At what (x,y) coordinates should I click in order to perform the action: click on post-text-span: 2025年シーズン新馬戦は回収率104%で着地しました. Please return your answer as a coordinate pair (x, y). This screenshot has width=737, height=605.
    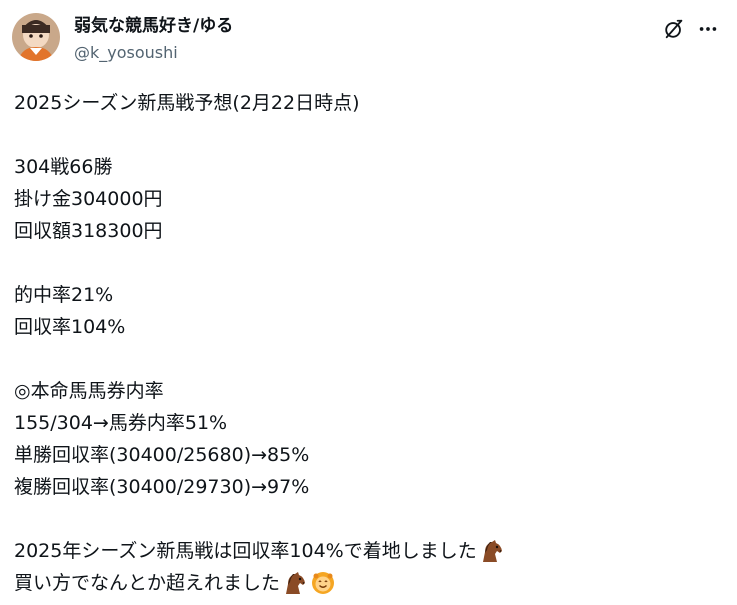
    Looking at the image, I should click on (245, 551).